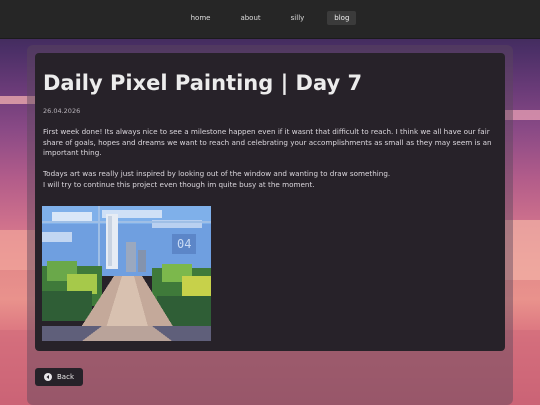 The image size is (540, 405). Describe the element at coordinates (65, 377) in the screenshot. I see `back-button-label: Back` at that location.